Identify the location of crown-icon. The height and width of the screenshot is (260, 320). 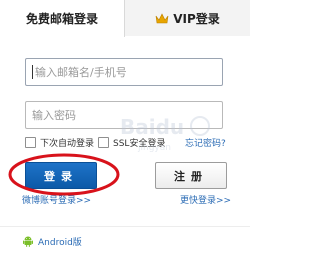
(162, 17).